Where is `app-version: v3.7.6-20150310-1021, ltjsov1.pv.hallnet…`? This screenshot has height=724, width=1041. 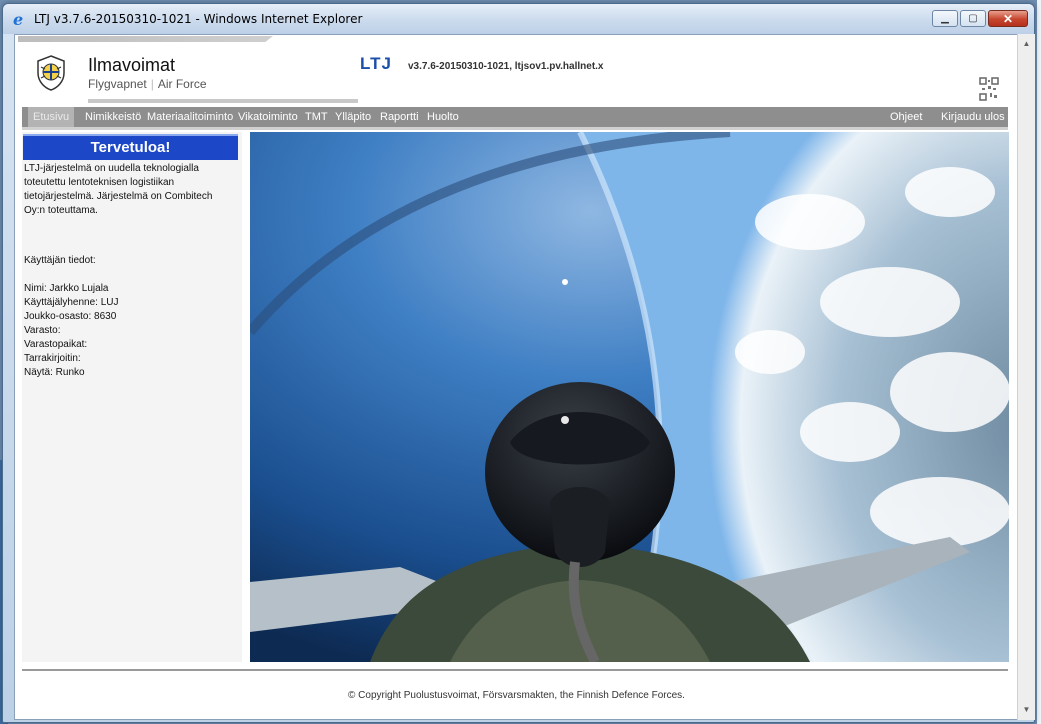 app-version: v3.7.6-20150310-1021, ltjsov1.pv.hallnet… is located at coordinates (506, 66).